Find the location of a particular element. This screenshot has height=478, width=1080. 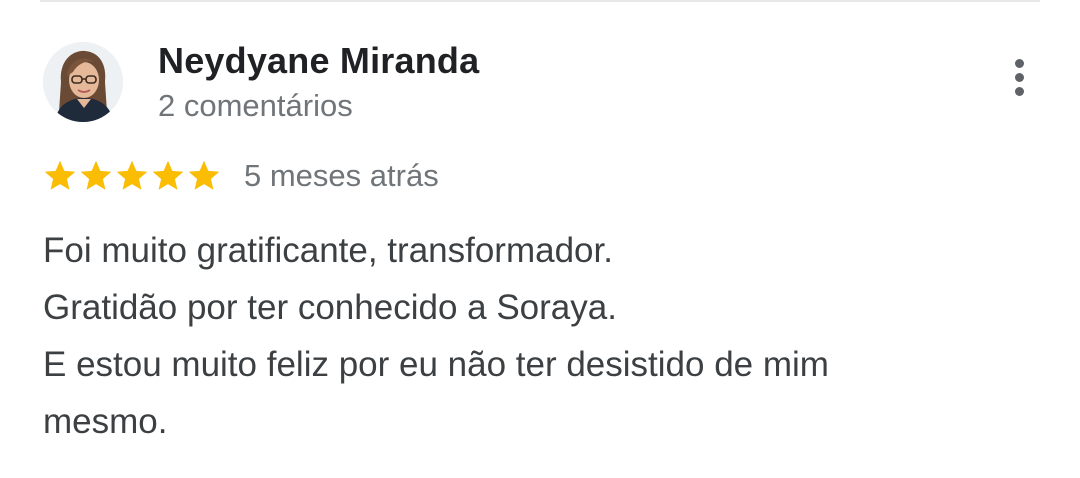

more-options-button is located at coordinates (1019, 77).